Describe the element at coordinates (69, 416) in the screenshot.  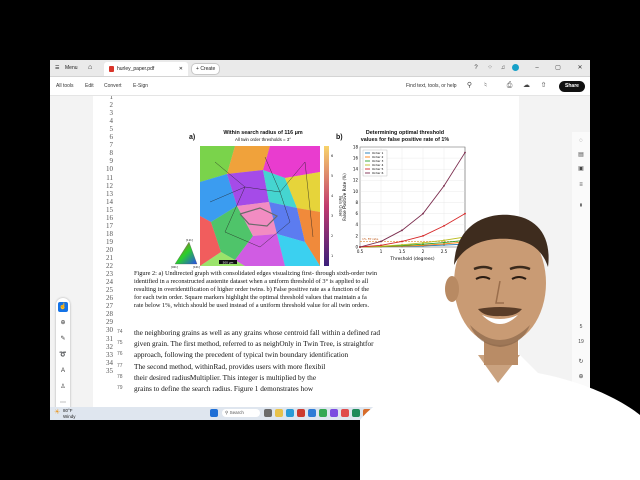
I see `weather-condition: Windy` at that location.